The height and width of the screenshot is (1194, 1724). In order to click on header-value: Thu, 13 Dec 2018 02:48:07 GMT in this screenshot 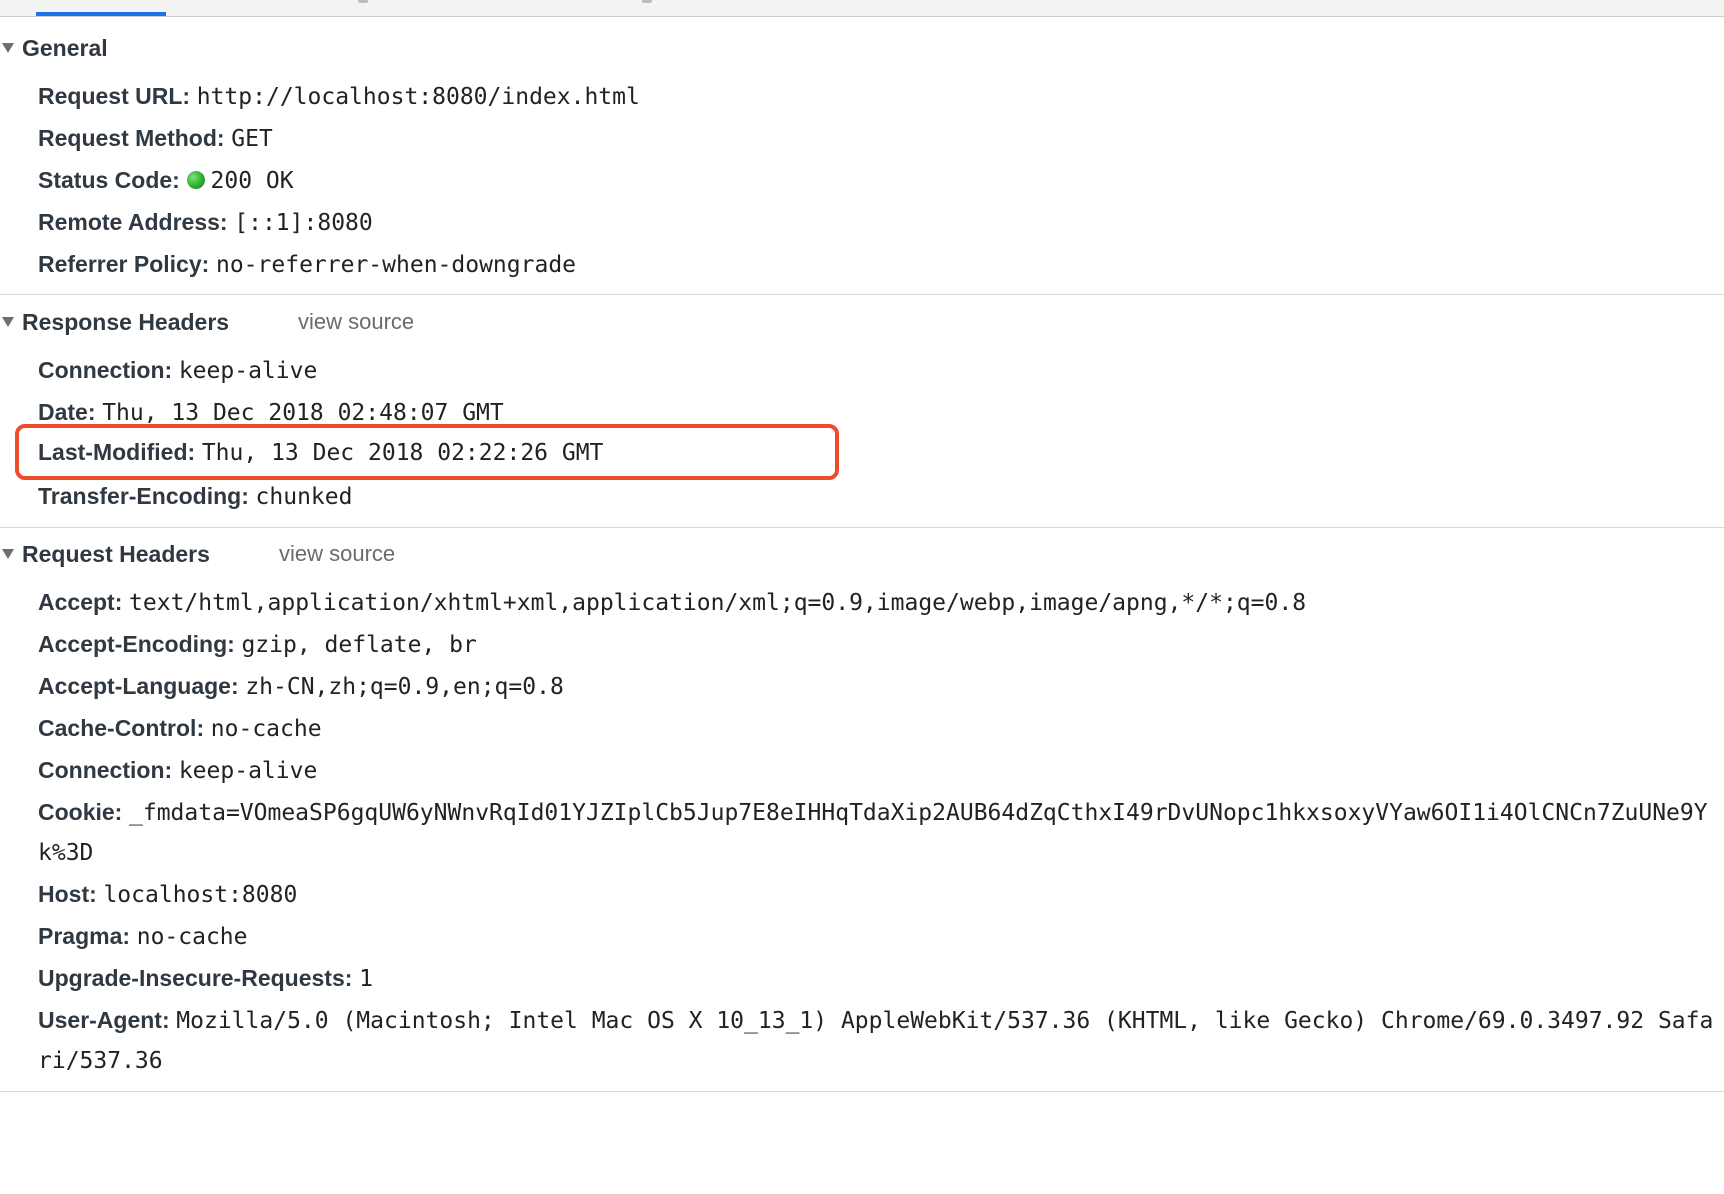, I will do `click(303, 413)`.